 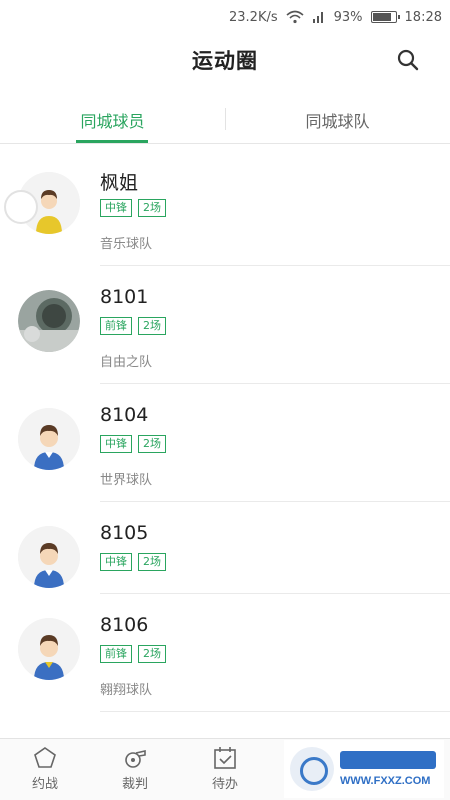 What do you see at coordinates (423, 17) in the screenshot?
I see `clock: 18:28` at bounding box center [423, 17].